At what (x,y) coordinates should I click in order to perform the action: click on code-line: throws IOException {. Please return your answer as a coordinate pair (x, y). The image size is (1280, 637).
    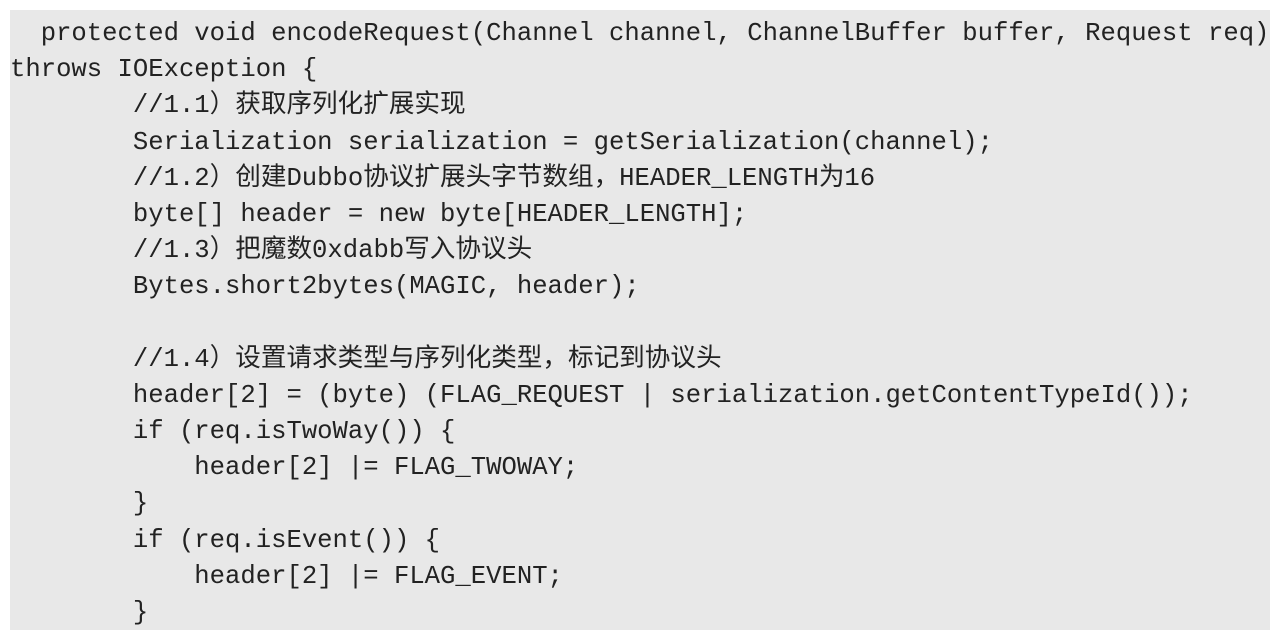
    Looking at the image, I should click on (164, 70).